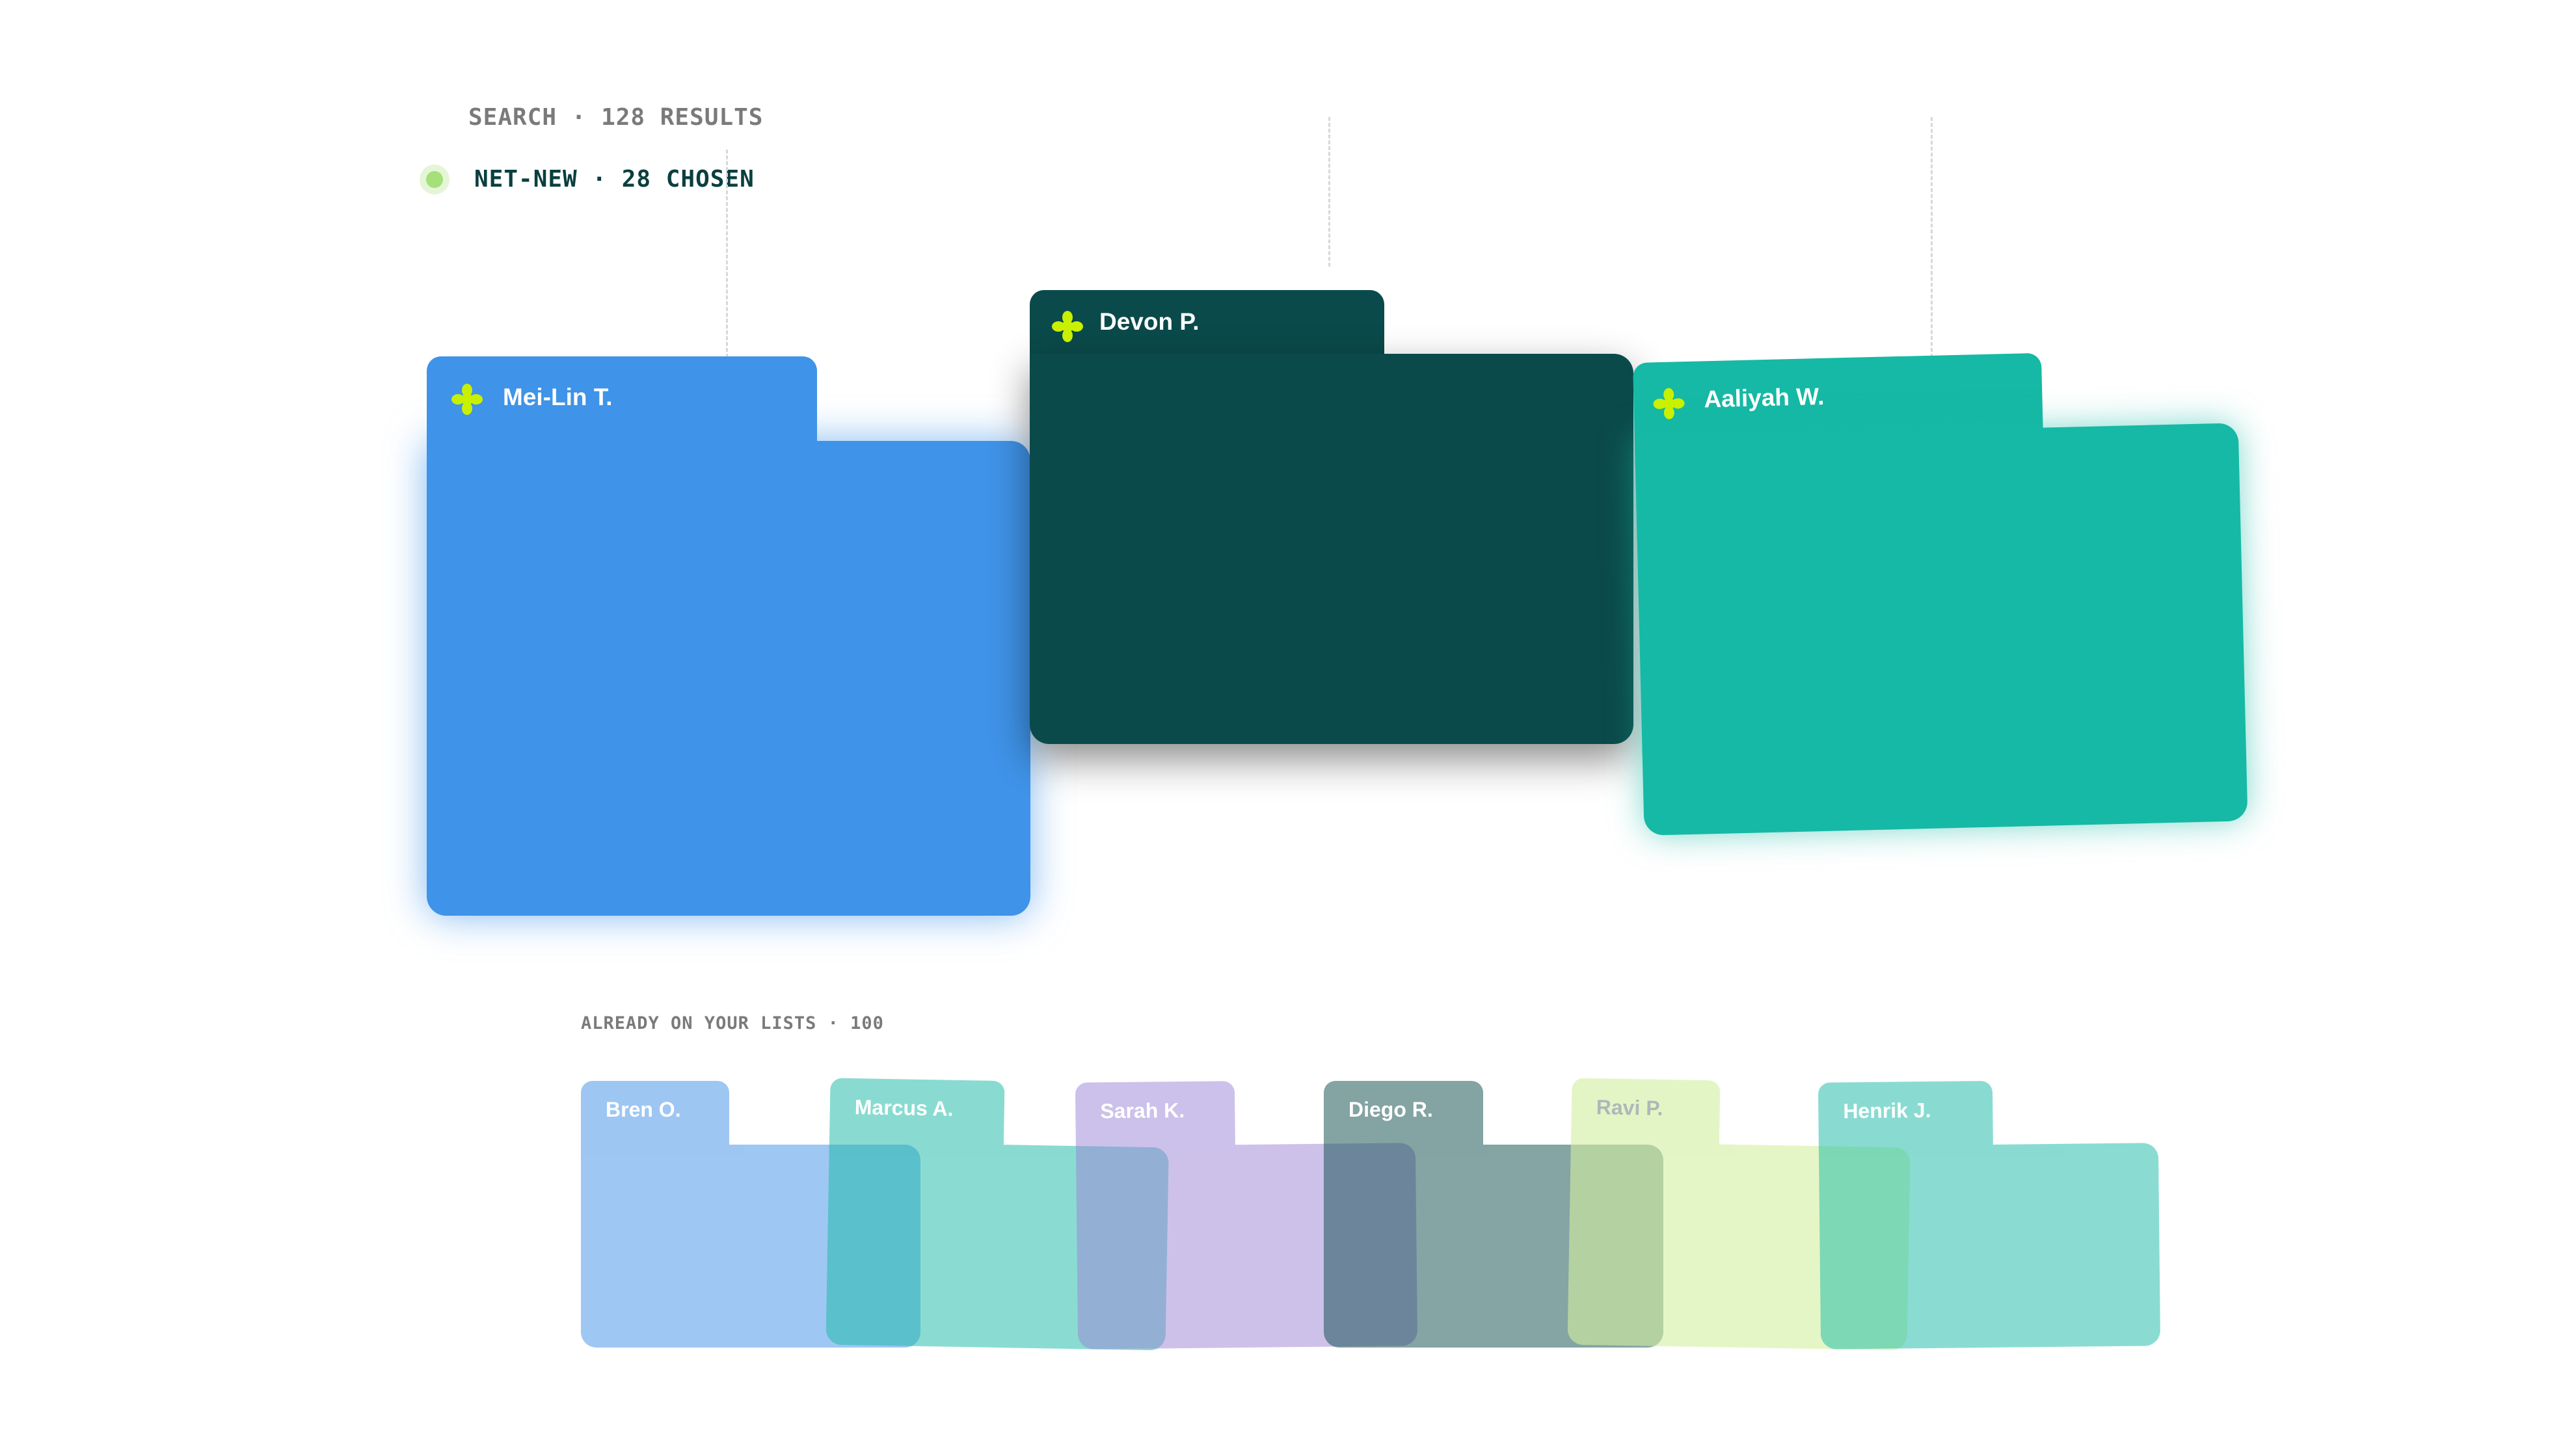 This screenshot has height=1449, width=2576. I want to click on search-results-count: SEARCH · 128 RESULTS, so click(616, 117).